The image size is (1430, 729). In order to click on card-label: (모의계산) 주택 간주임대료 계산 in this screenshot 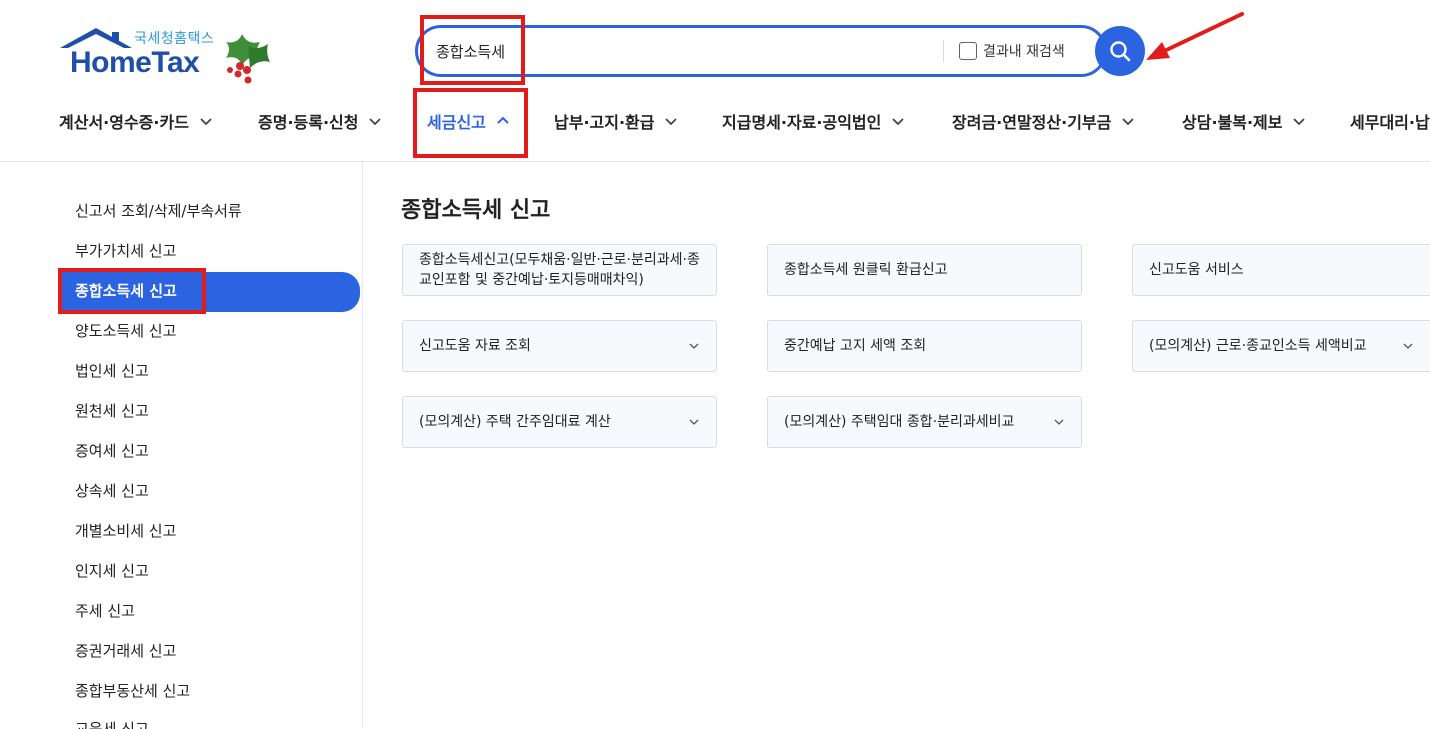, I will do `click(515, 422)`.